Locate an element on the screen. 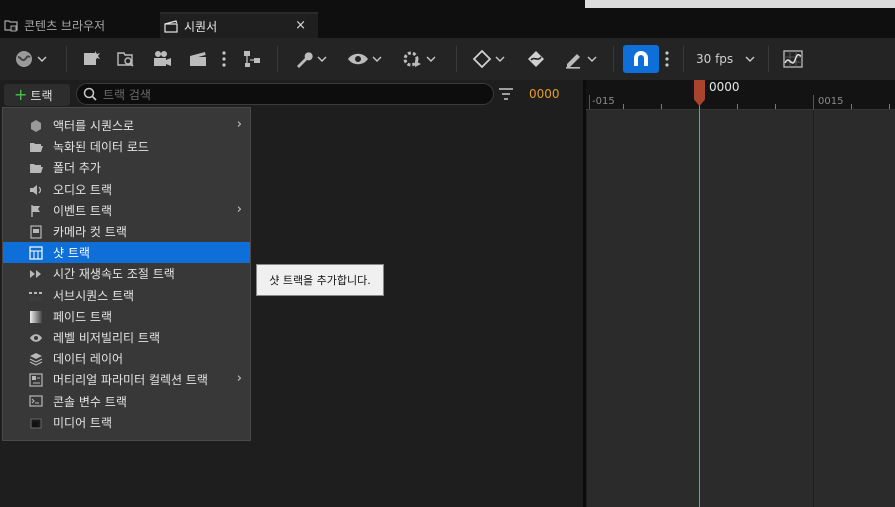 This screenshot has width=895, height=507. track-search-input: 트랙 검색 is located at coordinates (285, 94).